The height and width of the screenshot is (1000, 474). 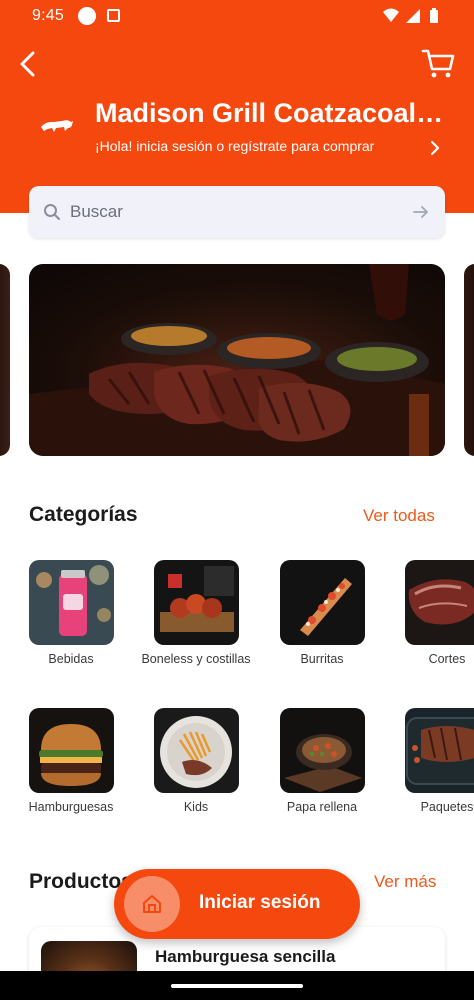 What do you see at coordinates (275, 113) in the screenshot?
I see `store-name: Madison Grill Coatzacoalcos` at bounding box center [275, 113].